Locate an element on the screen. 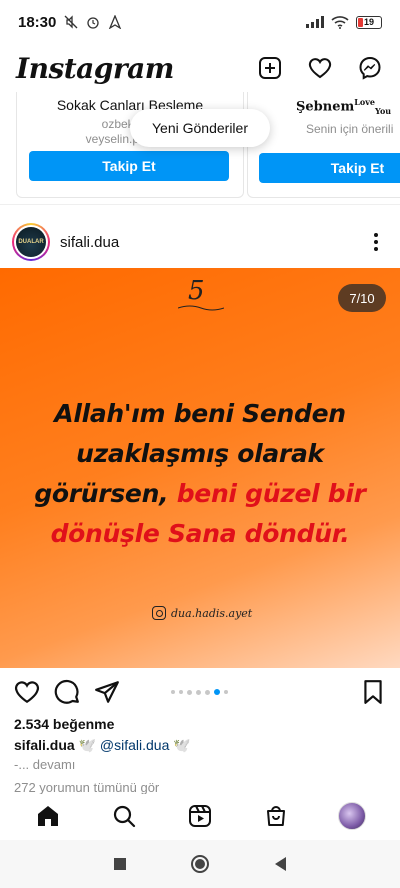  wifi-icon is located at coordinates (340, 22).